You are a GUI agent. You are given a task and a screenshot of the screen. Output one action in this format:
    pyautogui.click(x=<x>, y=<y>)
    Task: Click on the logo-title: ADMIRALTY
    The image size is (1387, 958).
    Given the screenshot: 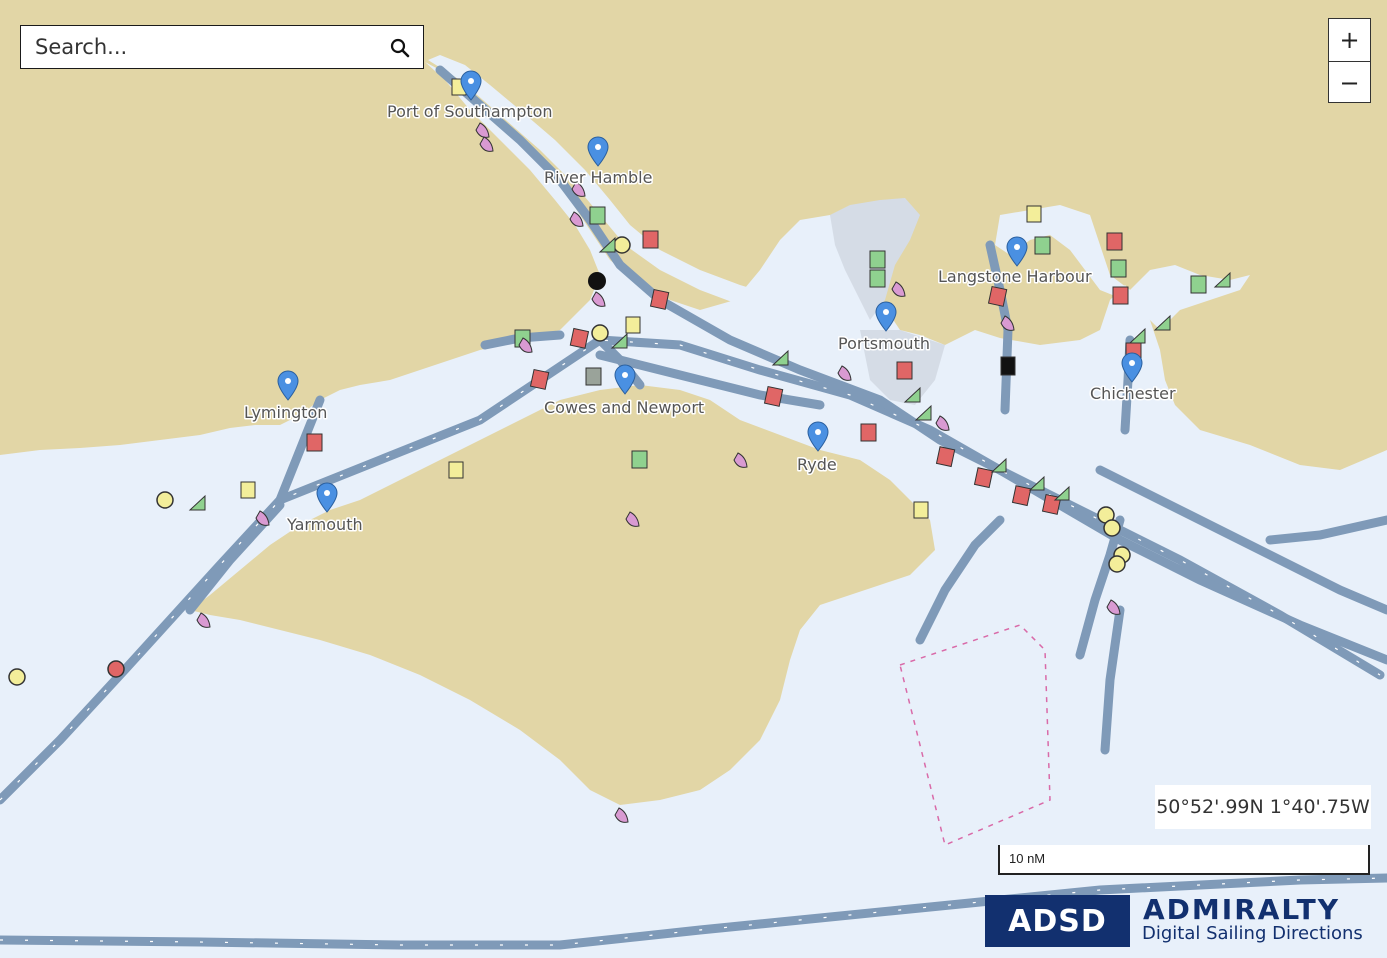 What is the action you would take?
    pyautogui.click(x=1242, y=909)
    